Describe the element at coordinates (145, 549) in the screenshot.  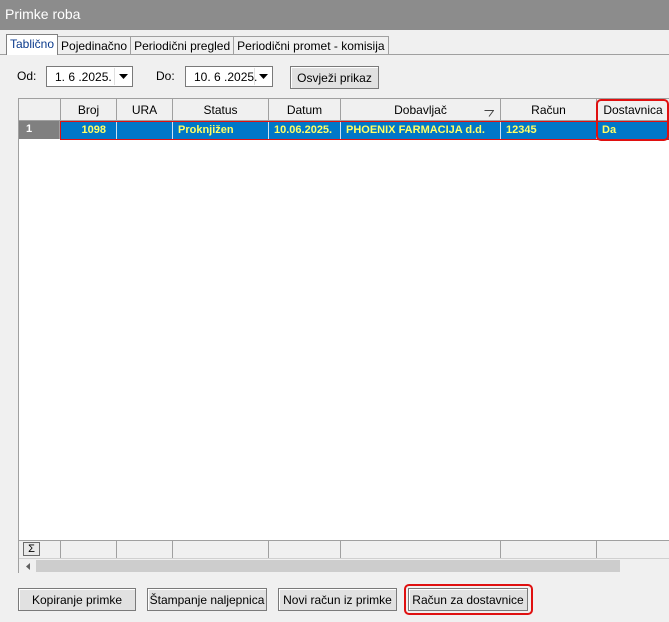
I see `sum-cell-ura` at that location.